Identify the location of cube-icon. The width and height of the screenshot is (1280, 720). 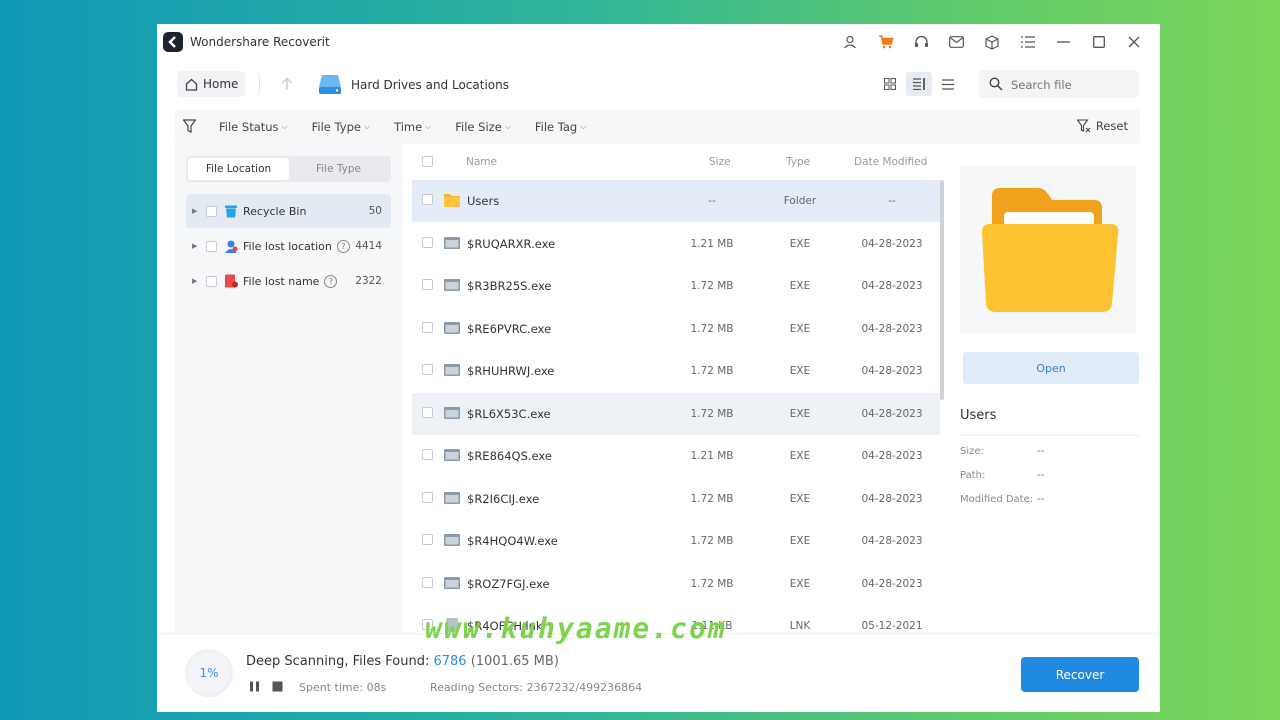
(993, 42).